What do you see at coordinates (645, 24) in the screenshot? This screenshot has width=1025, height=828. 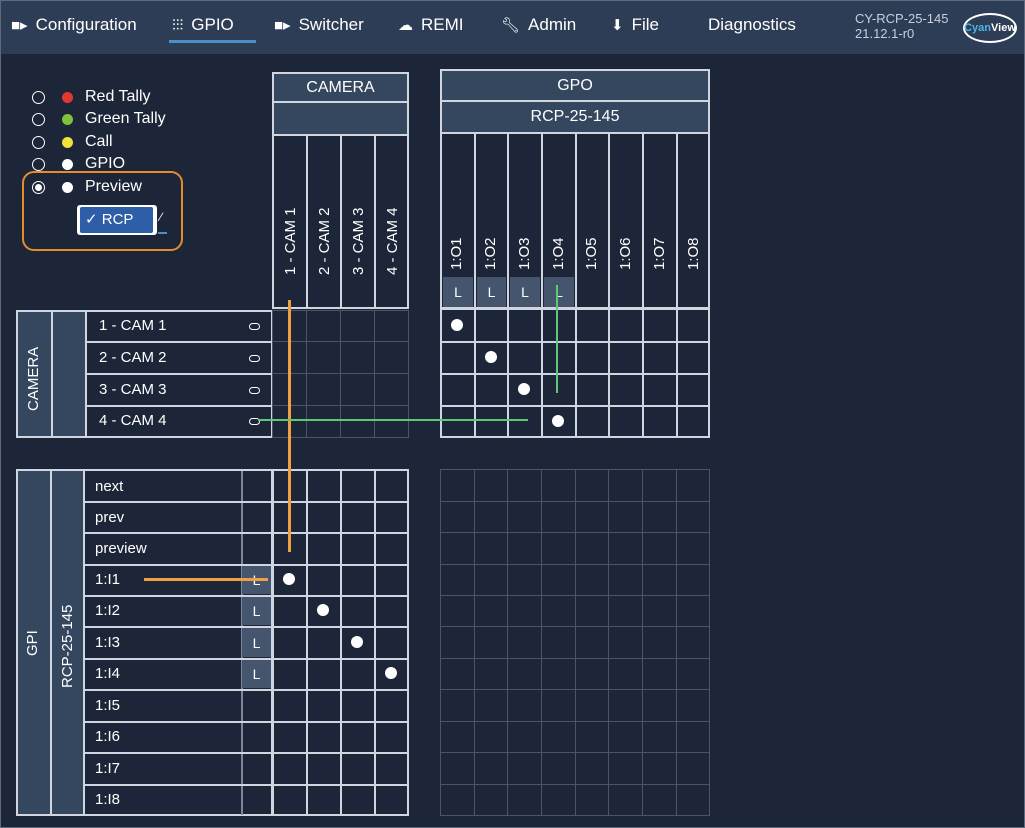 I see `nav-file-label: File` at bounding box center [645, 24].